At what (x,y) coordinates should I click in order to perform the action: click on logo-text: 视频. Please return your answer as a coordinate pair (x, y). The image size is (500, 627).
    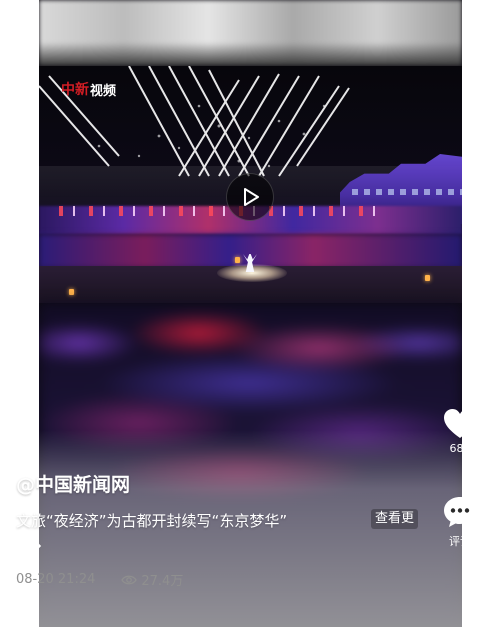
    Looking at the image, I should click on (103, 91).